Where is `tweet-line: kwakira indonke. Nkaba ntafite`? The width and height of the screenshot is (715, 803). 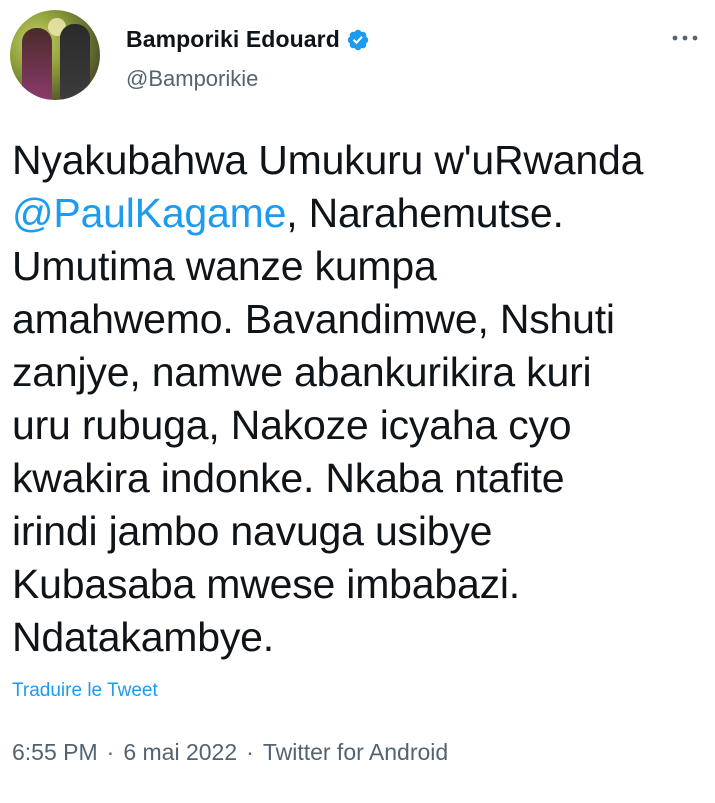 tweet-line: kwakira indonke. Nkaba ntafite is located at coordinates (288, 478).